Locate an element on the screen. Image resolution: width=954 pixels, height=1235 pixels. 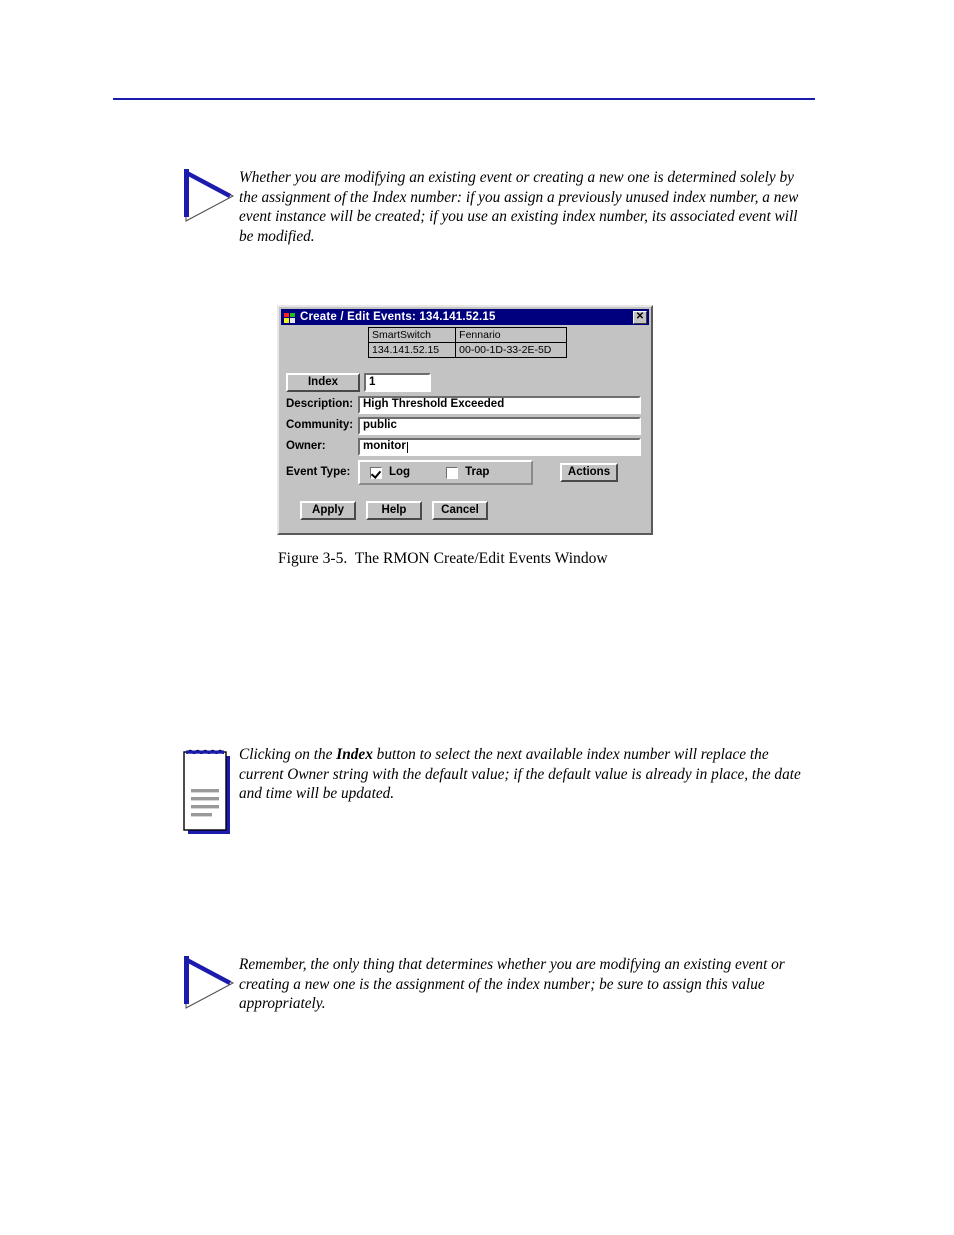
device-name-header: Fennario is located at coordinates (511, 335).